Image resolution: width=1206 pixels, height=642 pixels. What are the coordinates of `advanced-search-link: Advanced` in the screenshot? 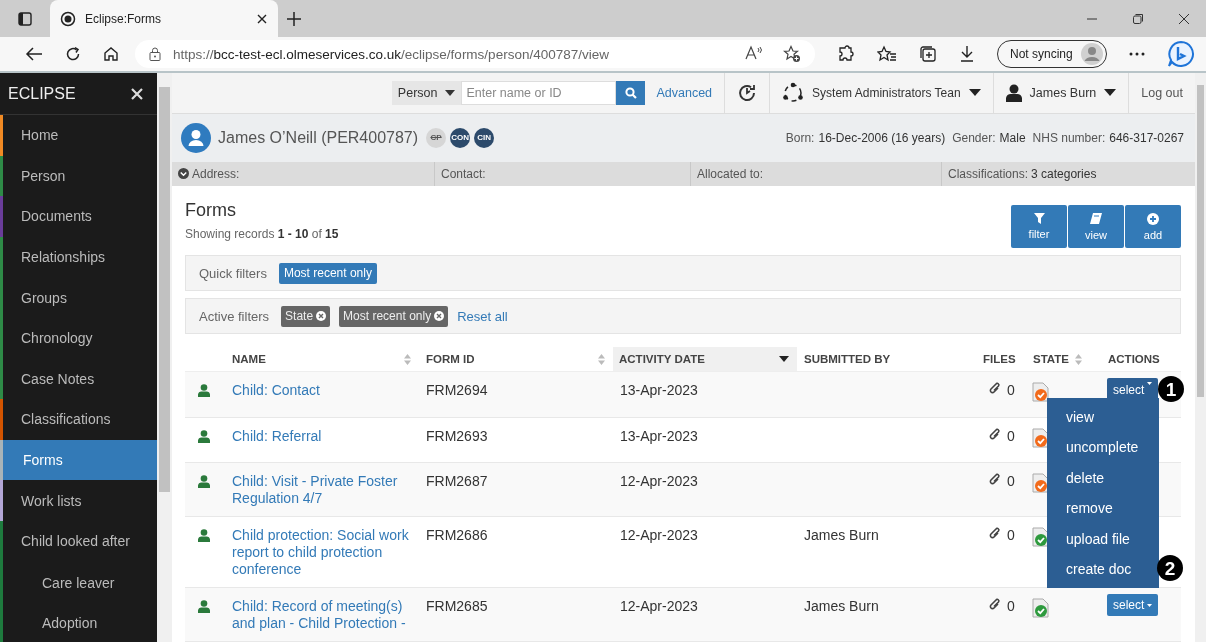 It's located at (684, 92).